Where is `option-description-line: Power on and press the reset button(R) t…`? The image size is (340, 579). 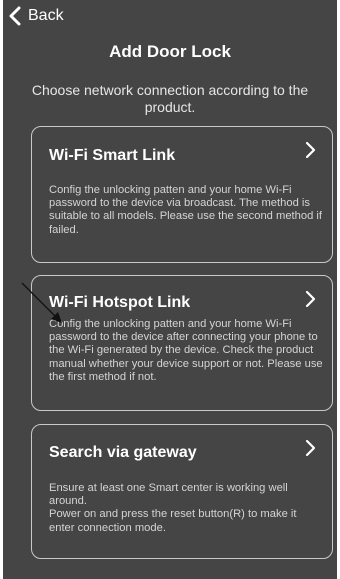 option-description-line: Power on and press the reset button(R) t… is located at coordinates (173, 521).